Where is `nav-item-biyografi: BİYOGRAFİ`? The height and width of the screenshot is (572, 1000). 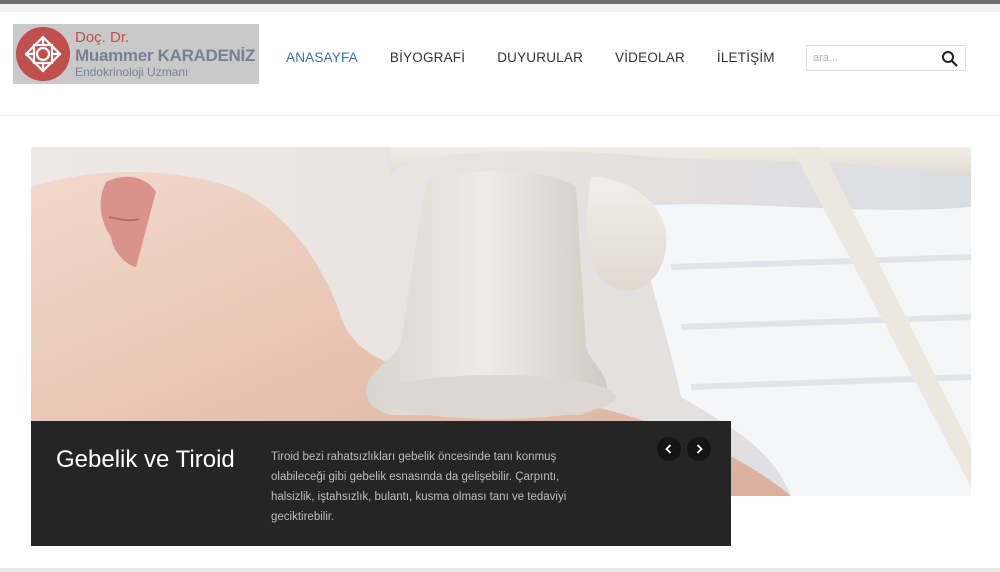
nav-item-biyografi: BİYOGRAFİ is located at coordinates (427, 57).